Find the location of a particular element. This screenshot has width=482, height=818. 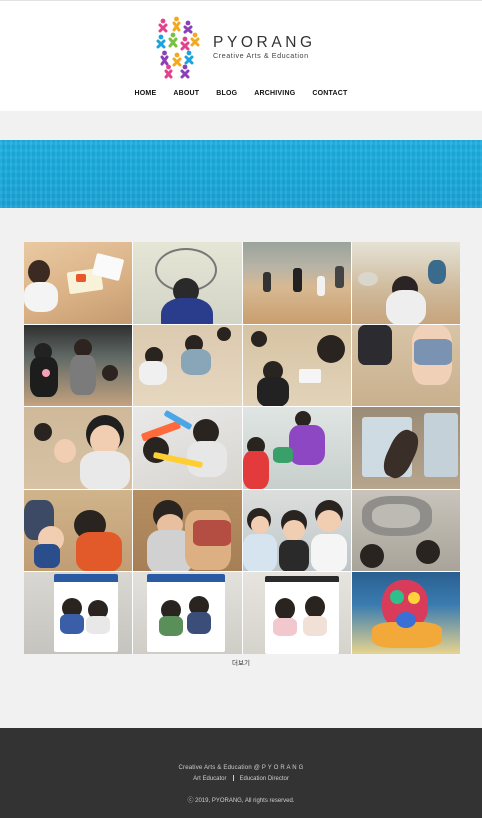

hero-banner is located at coordinates (241, 174).